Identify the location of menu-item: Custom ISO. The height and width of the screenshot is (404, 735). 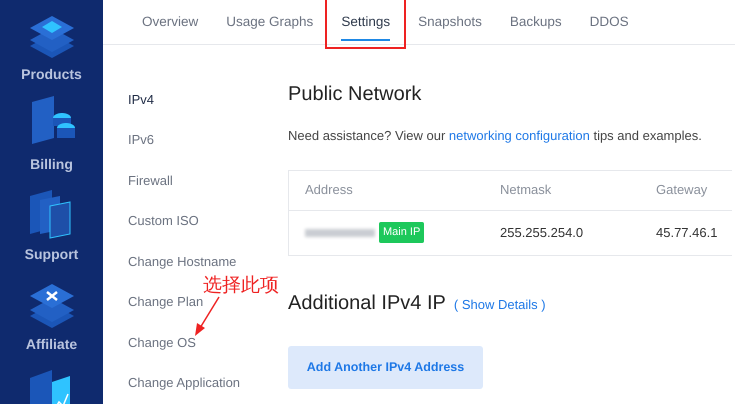
(163, 220).